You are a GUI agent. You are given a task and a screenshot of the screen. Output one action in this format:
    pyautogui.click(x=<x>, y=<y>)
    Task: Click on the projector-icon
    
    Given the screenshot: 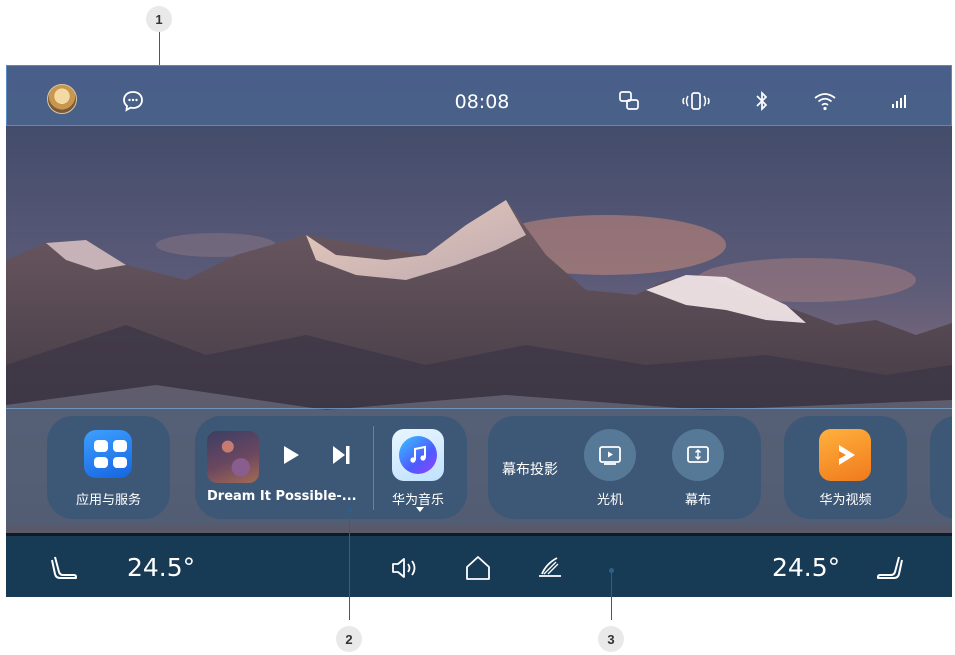 What is the action you would take?
    pyautogui.click(x=610, y=455)
    